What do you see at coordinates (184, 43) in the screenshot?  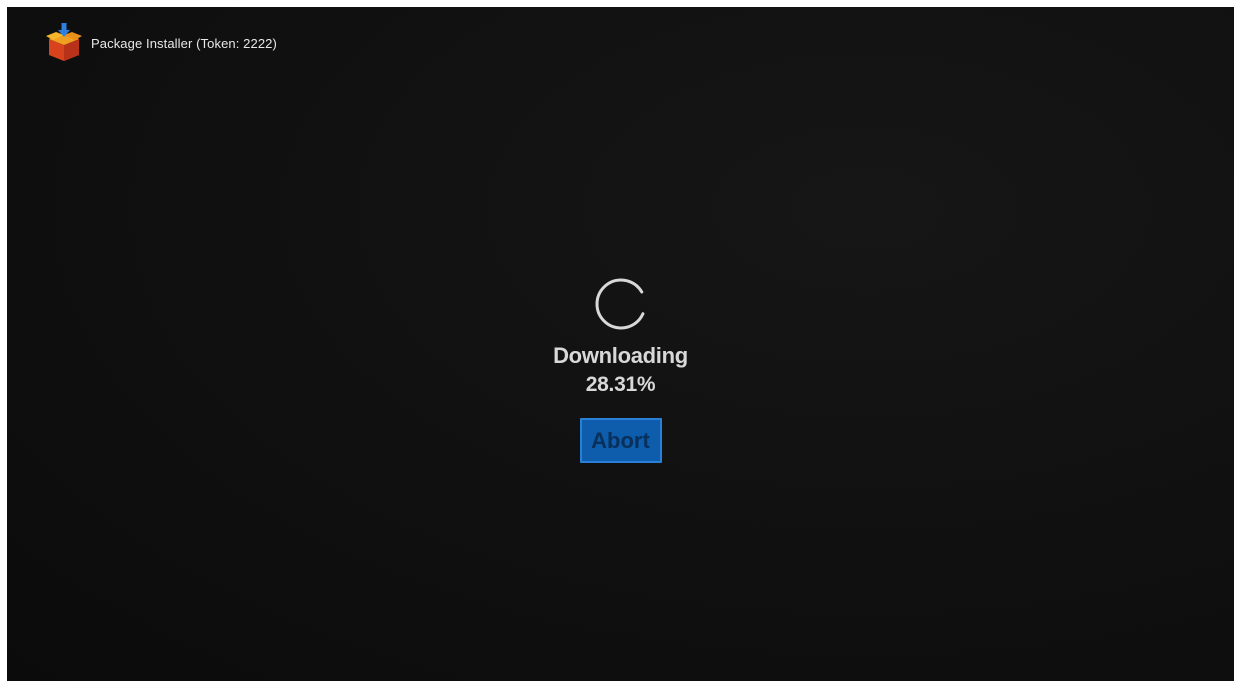 I see `window-title: Package Installer (Token: 2222)` at bounding box center [184, 43].